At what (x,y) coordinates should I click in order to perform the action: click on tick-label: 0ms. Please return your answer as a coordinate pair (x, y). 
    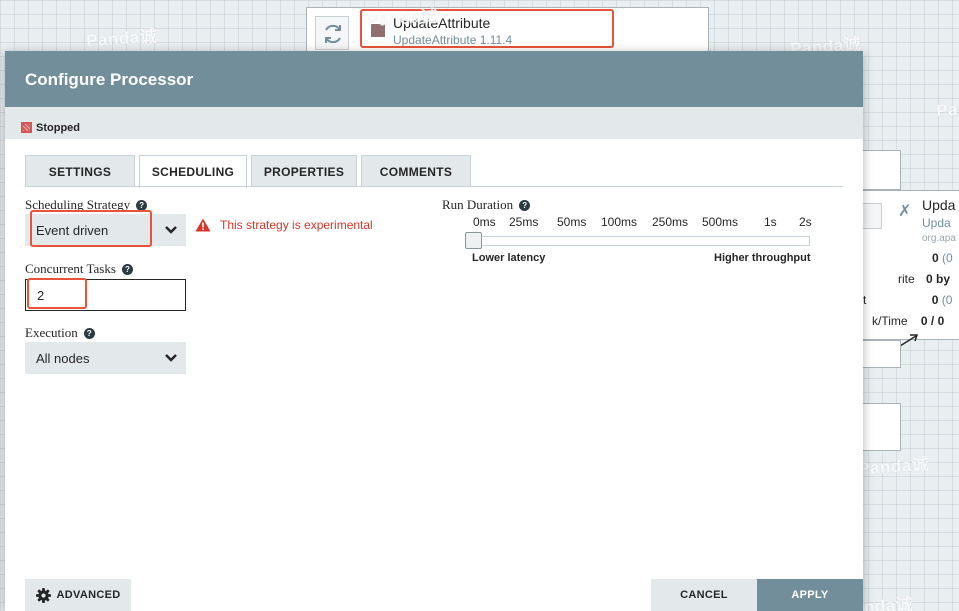
    Looking at the image, I should click on (484, 222).